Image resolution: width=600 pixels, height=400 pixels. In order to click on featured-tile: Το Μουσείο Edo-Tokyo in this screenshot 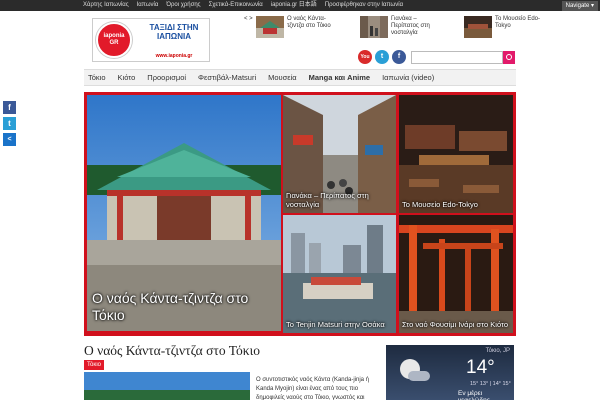, I will do `click(456, 154)`.